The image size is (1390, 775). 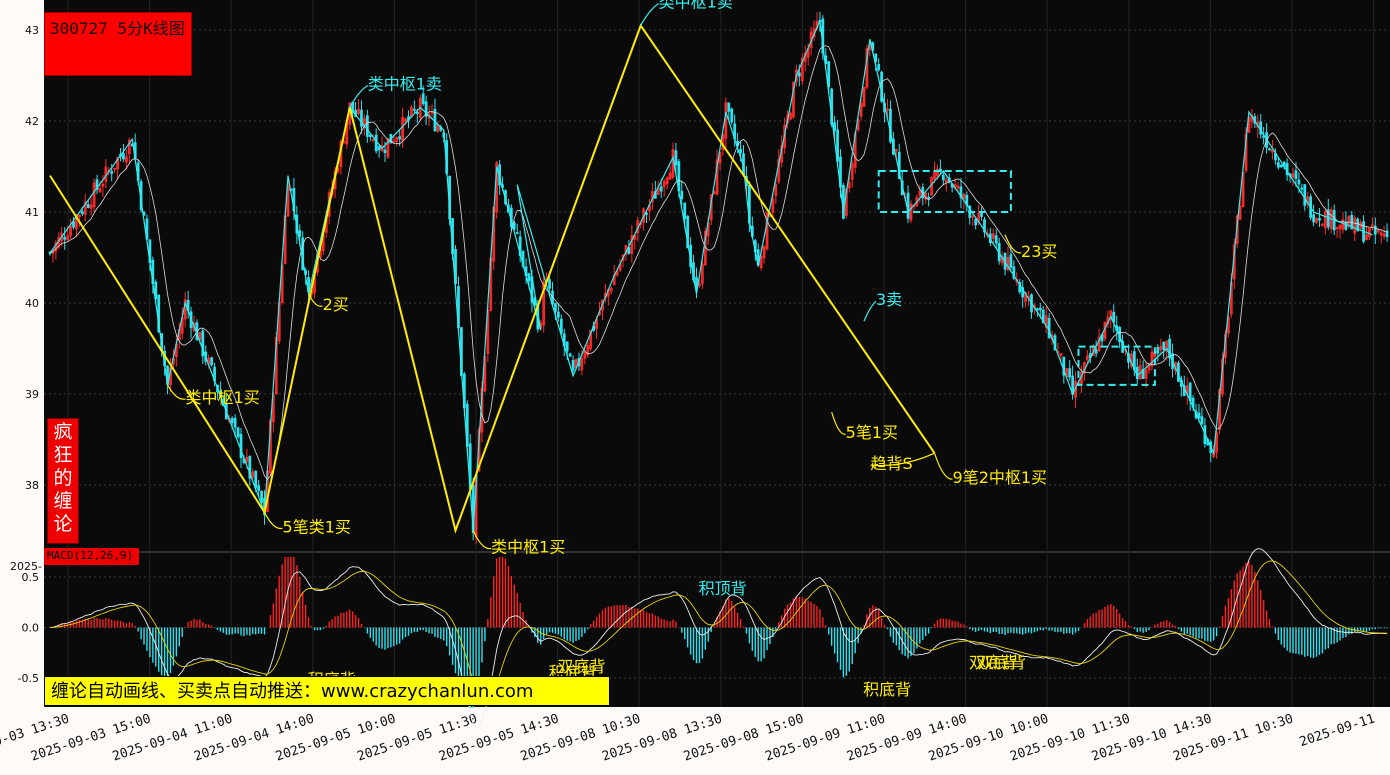 I want to click on macd-axis: 0.50.0-0.5, so click(x=28, y=628).